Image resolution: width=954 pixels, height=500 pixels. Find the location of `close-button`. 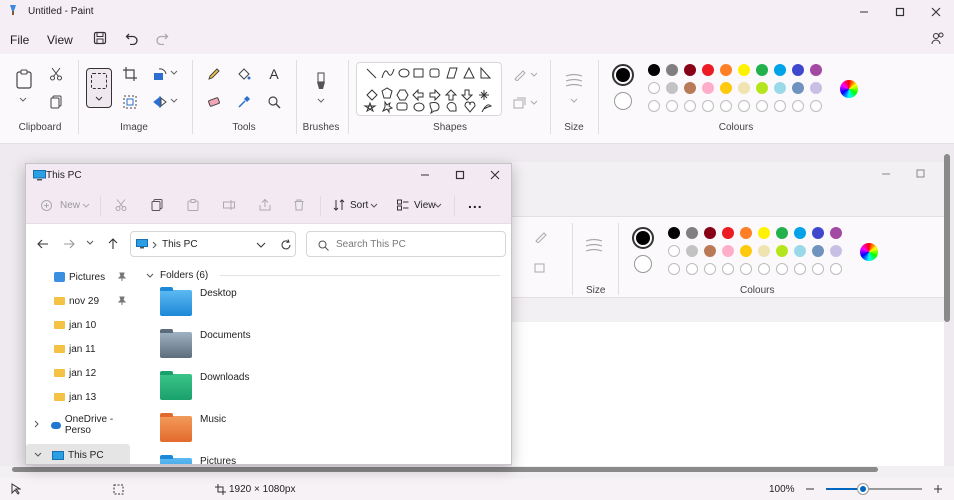

close-button is located at coordinates (936, 12).